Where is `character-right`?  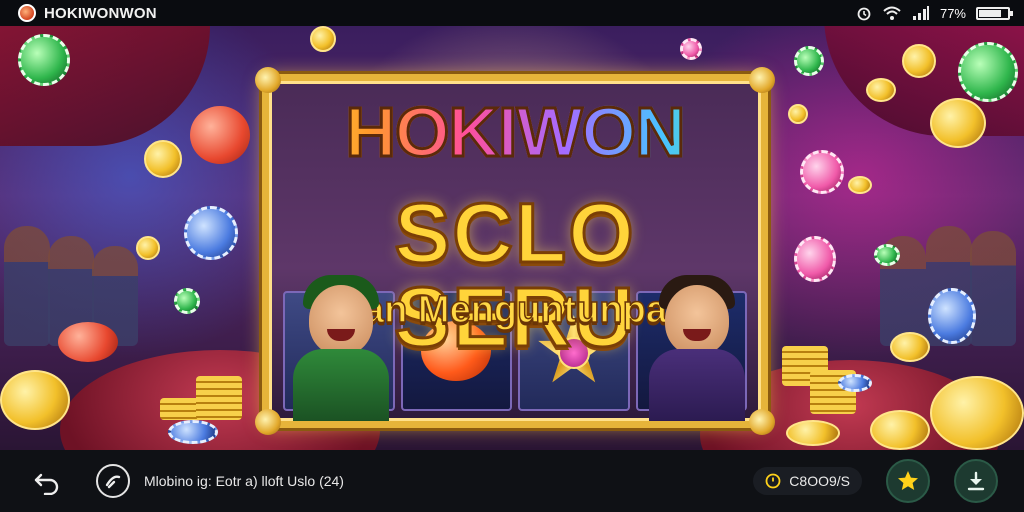
character-right is located at coordinates (697, 346).